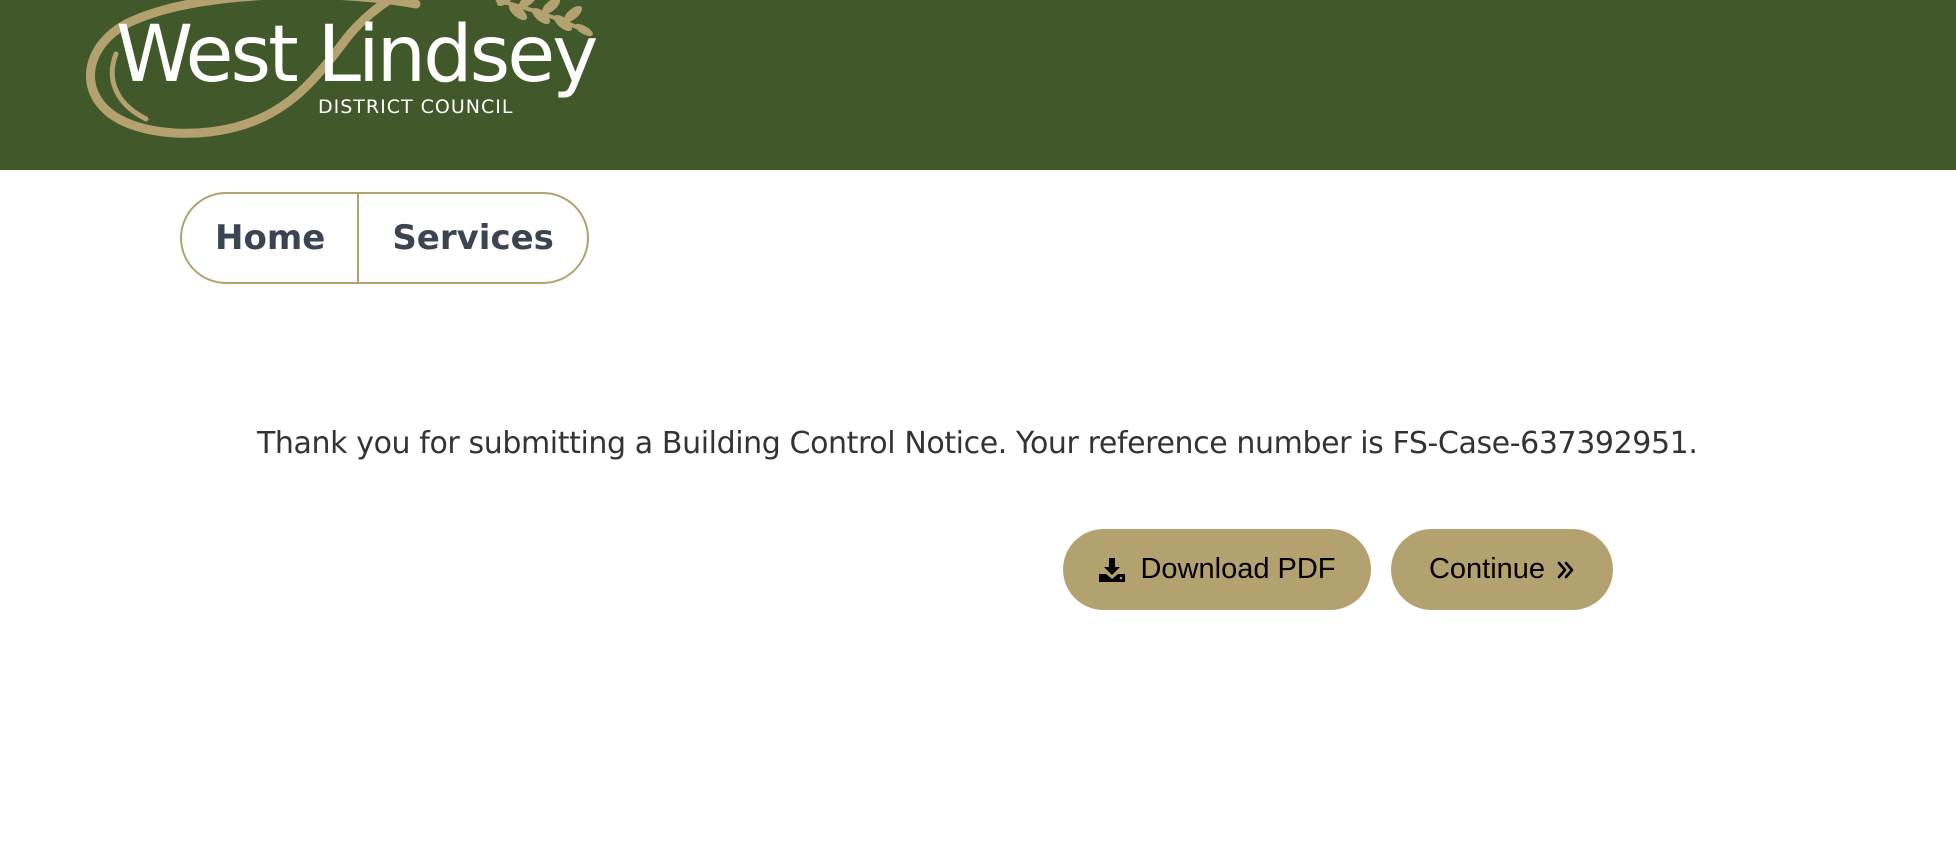  Describe the element at coordinates (1238, 569) in the screenshot. I see `download-pdf-label: Download PDF` at that location.